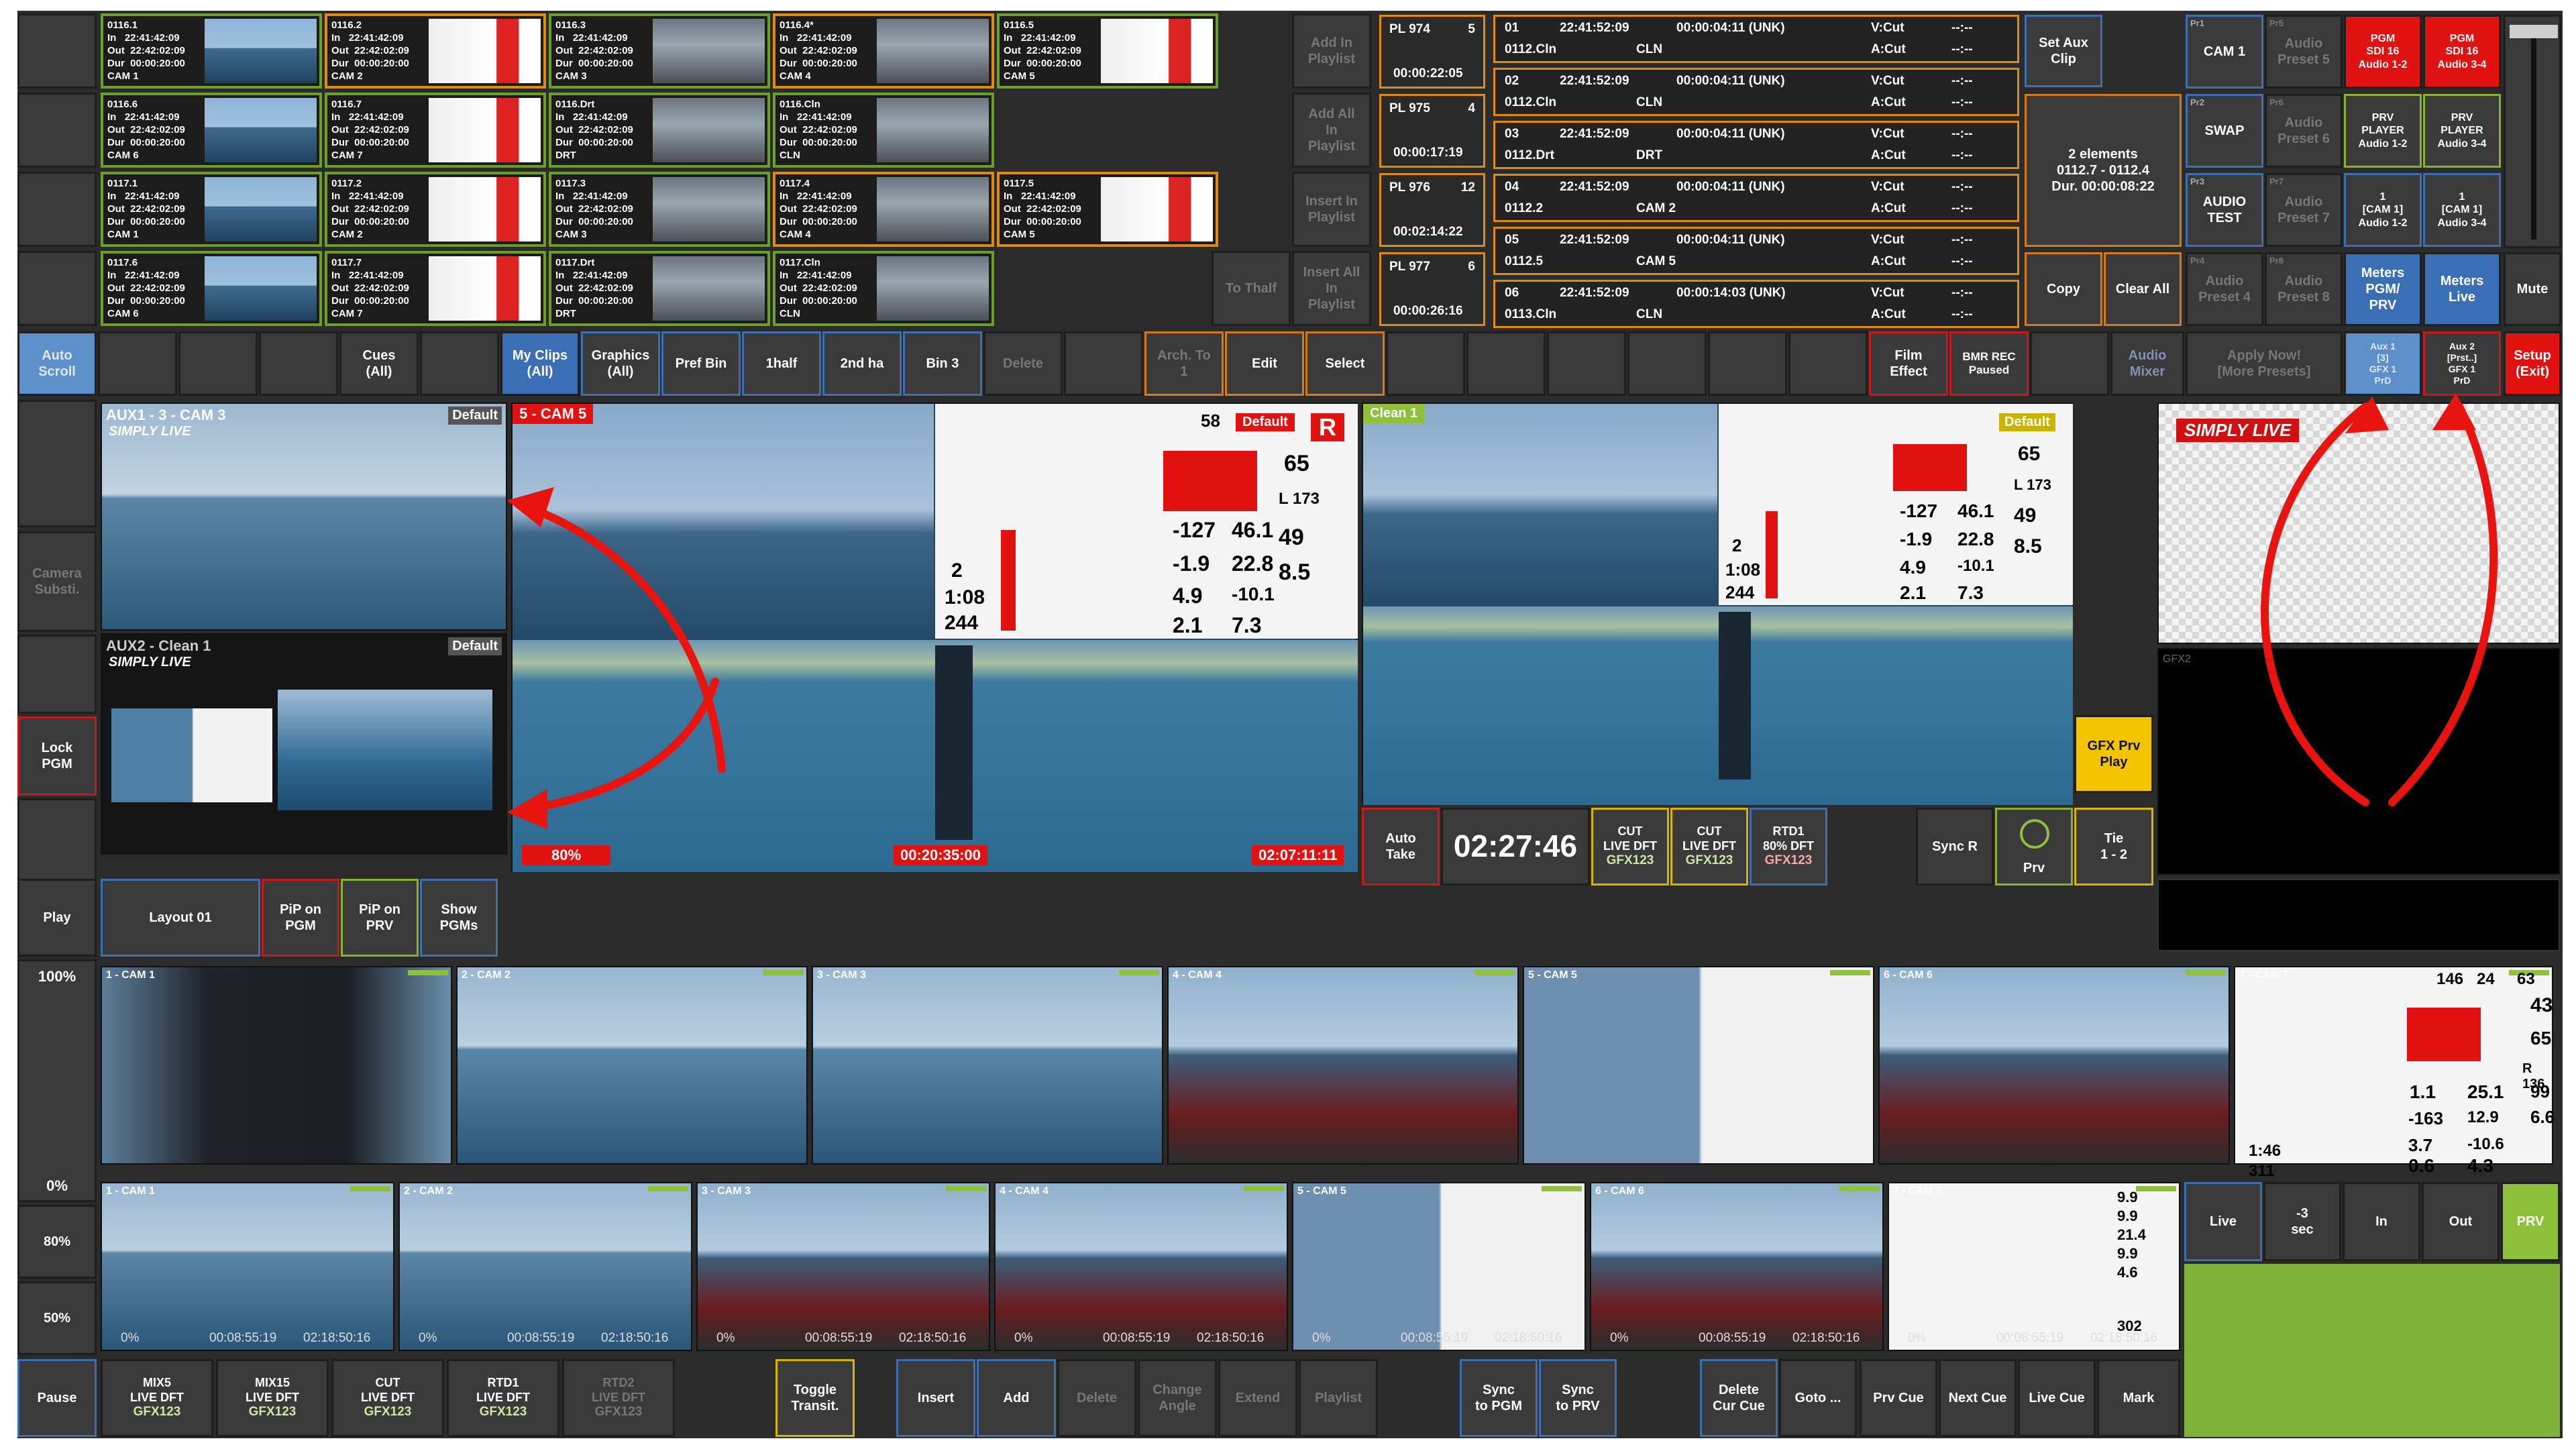  Describe the element at coordinates (1788, 846) in the screenshot. I see `rtd1-button: RTD1 80% DFT GFX123` at that location.